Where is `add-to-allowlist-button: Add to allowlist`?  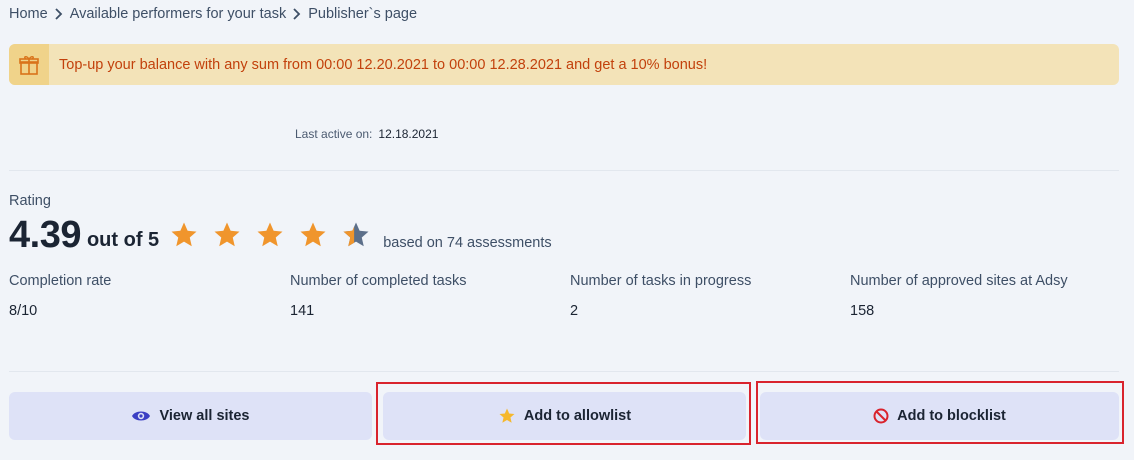
add-to-allowlist-button: Add to allowlist is located at coordinates (564, 416).